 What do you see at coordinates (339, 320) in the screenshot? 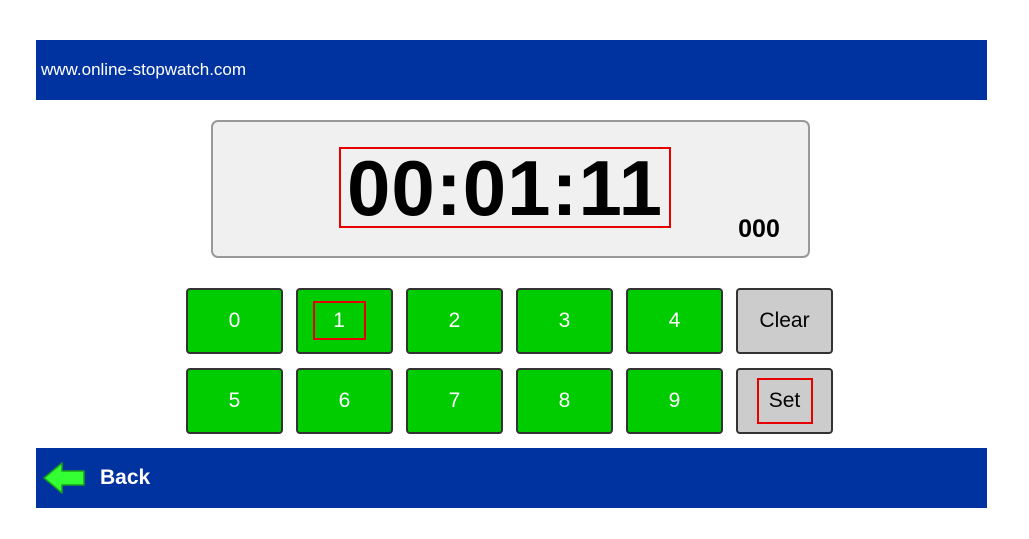
I see `digit-1-label: 1` at bounding box center [339, 320].